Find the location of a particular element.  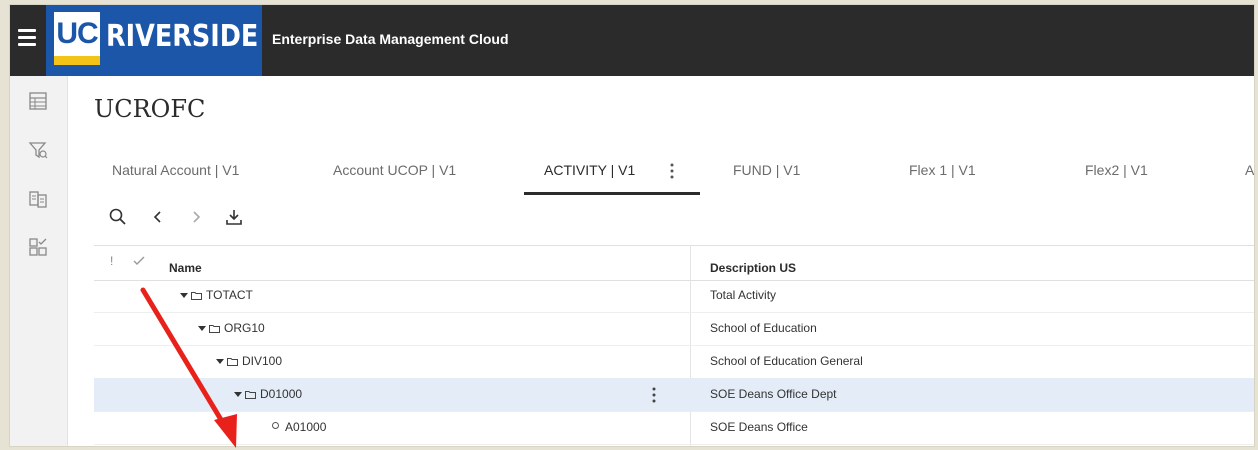

table-view-icon is located at coordinates (38, 101).